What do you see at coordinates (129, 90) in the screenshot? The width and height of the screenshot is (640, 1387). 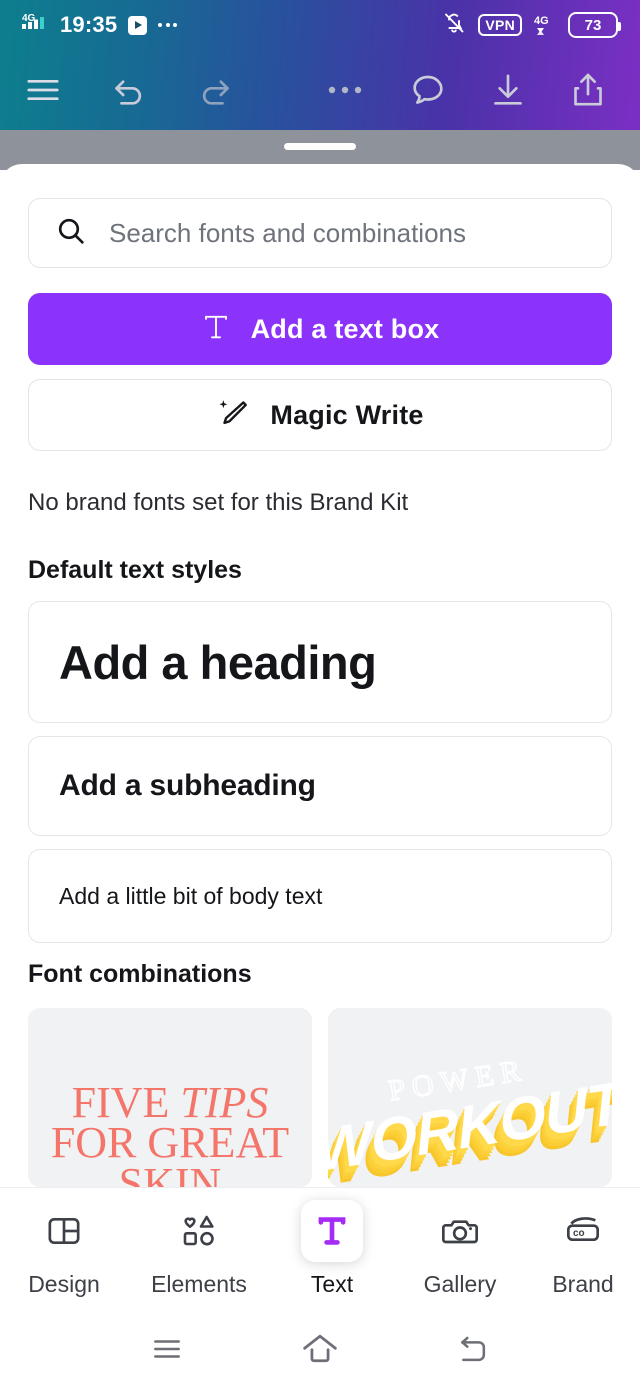 I see `undo-button` at bounding box center [129, 90].